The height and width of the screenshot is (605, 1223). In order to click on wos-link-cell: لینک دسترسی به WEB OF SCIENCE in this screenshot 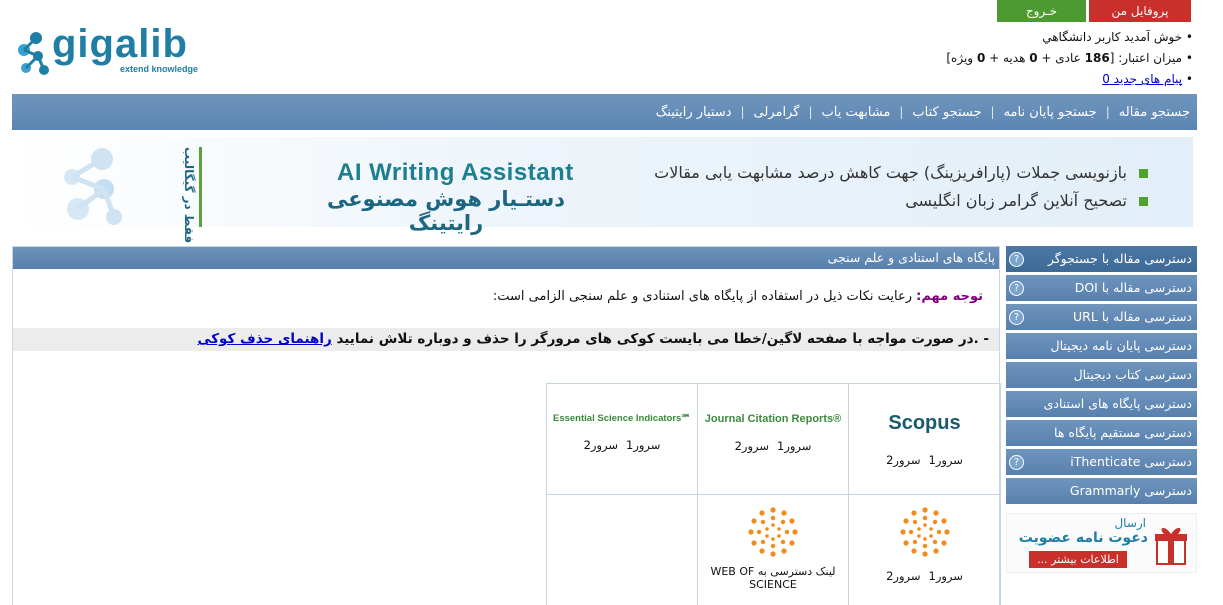, I will do `click(773, 549)`.